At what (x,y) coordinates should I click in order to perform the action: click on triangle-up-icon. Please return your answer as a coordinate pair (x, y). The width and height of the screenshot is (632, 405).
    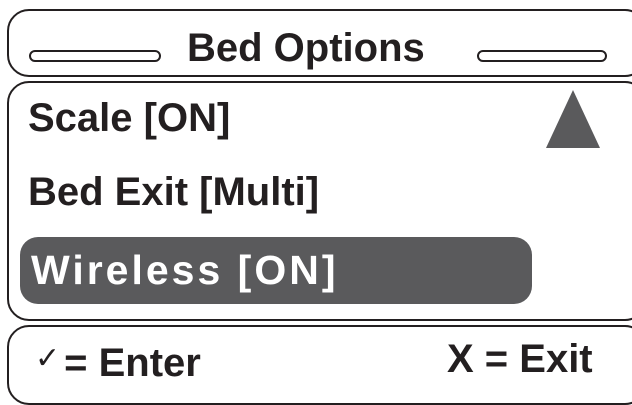
    Looking at the image, I should click on (573, 119).